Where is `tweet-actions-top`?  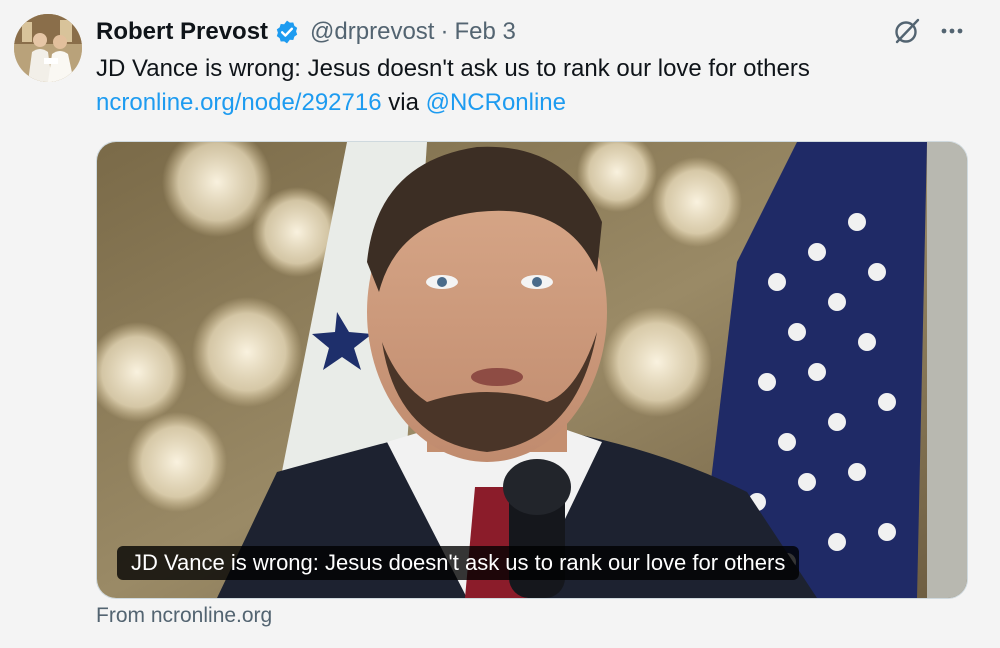 tweet-actions-top is located at coordinates (929, 33).